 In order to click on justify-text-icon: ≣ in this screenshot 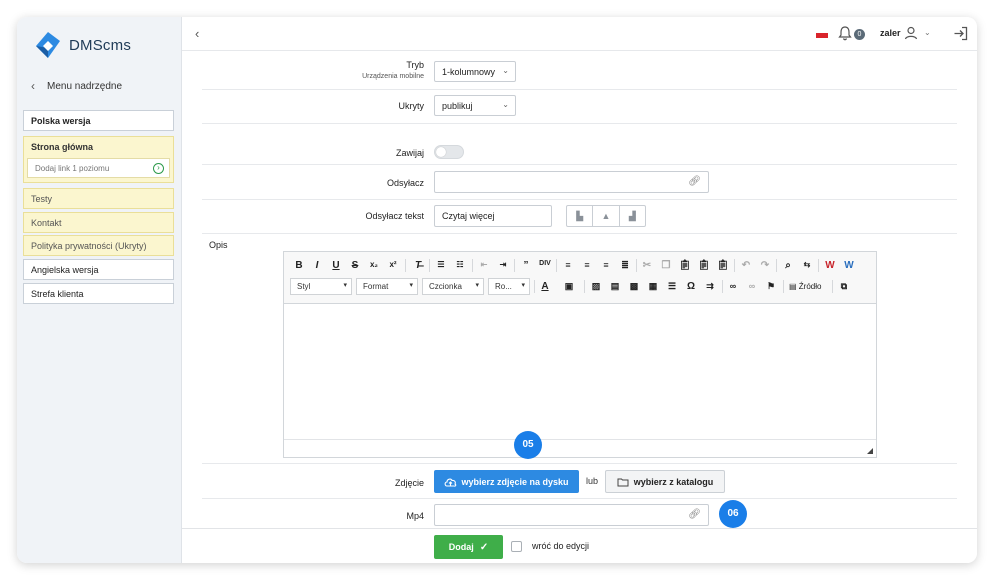, I will do `click(625, 265)`.